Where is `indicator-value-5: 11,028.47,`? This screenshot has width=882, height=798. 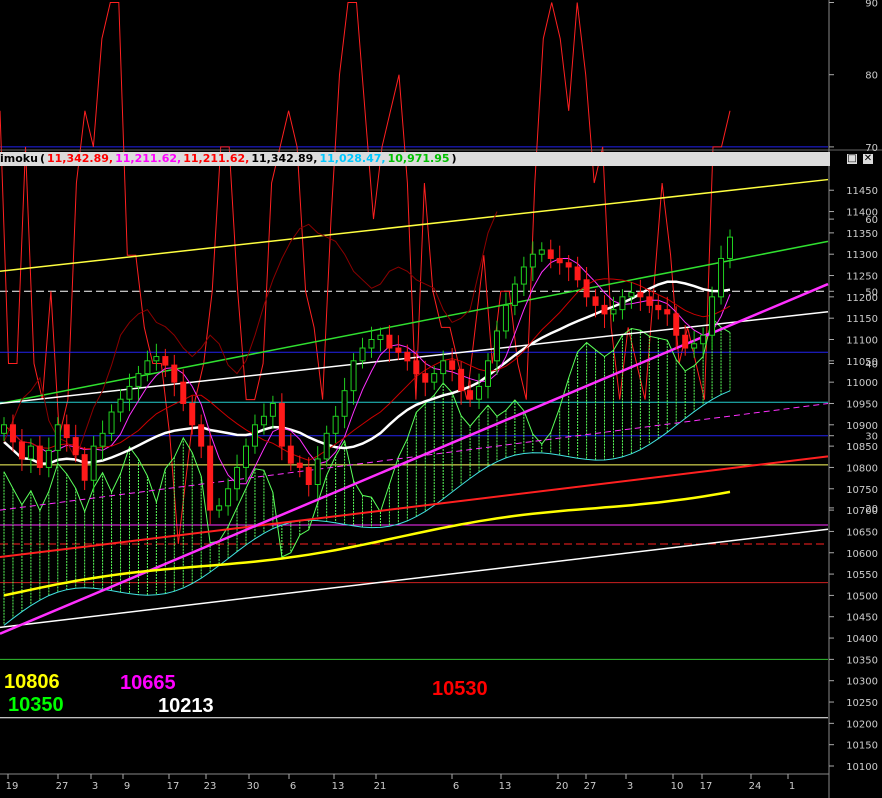 indicator-value-5: 11,028.47, is located at coordinates (352, 158).